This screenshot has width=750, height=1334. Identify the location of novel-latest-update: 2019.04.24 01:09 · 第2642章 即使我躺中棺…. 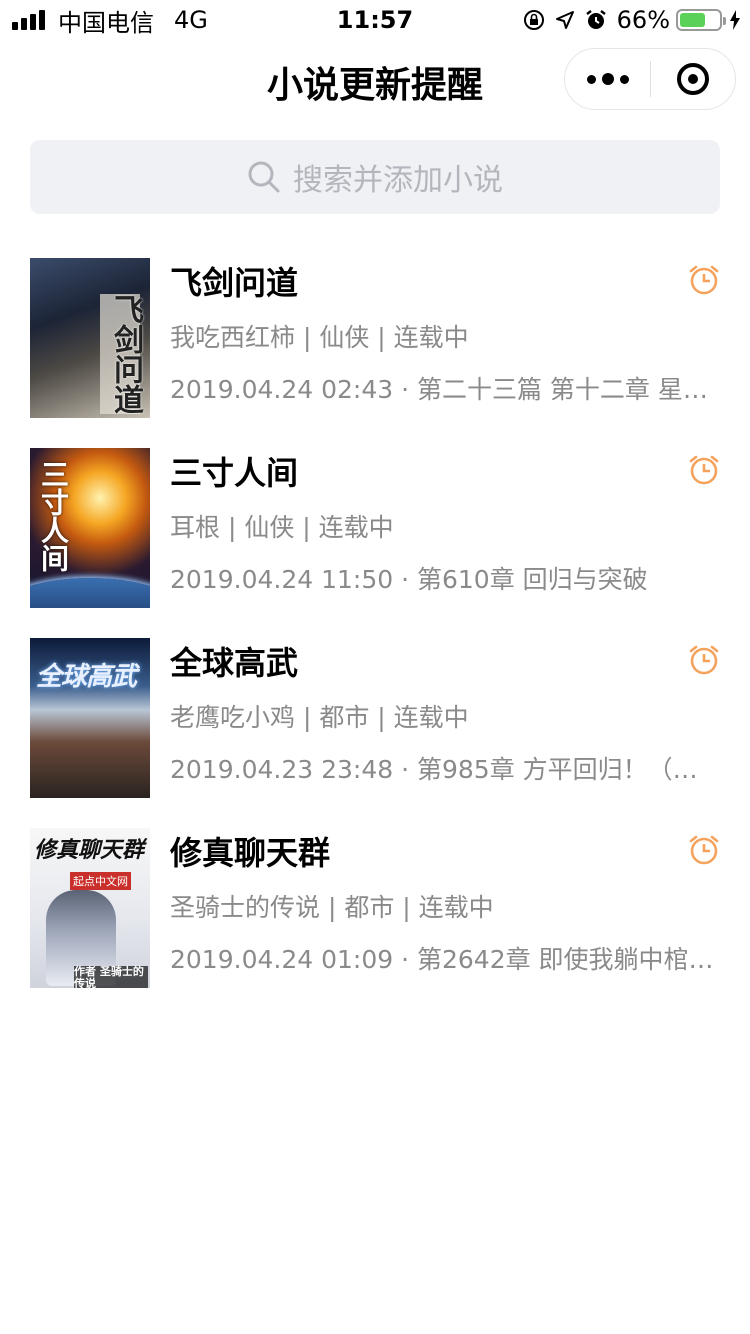
(442, 959).